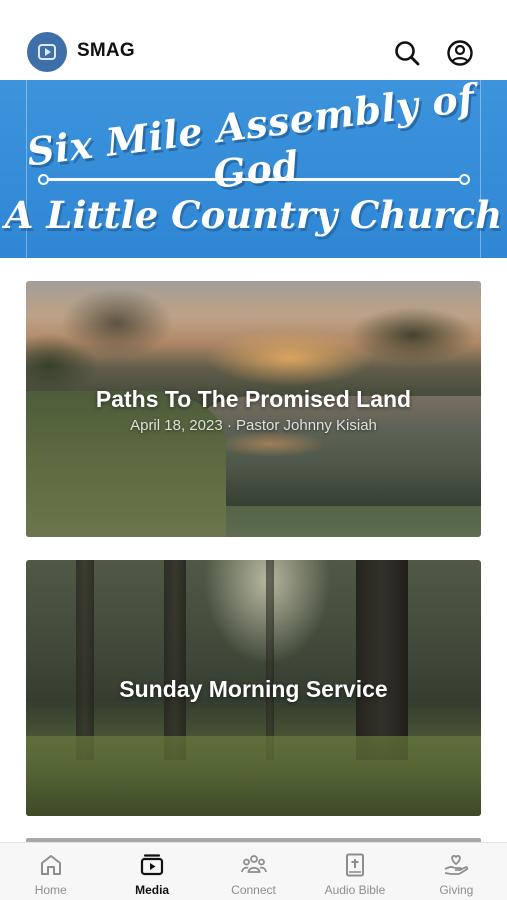 The image size is (507, 900). I want to click on banner-tagline: A Little Country Church, so click(253, 215).